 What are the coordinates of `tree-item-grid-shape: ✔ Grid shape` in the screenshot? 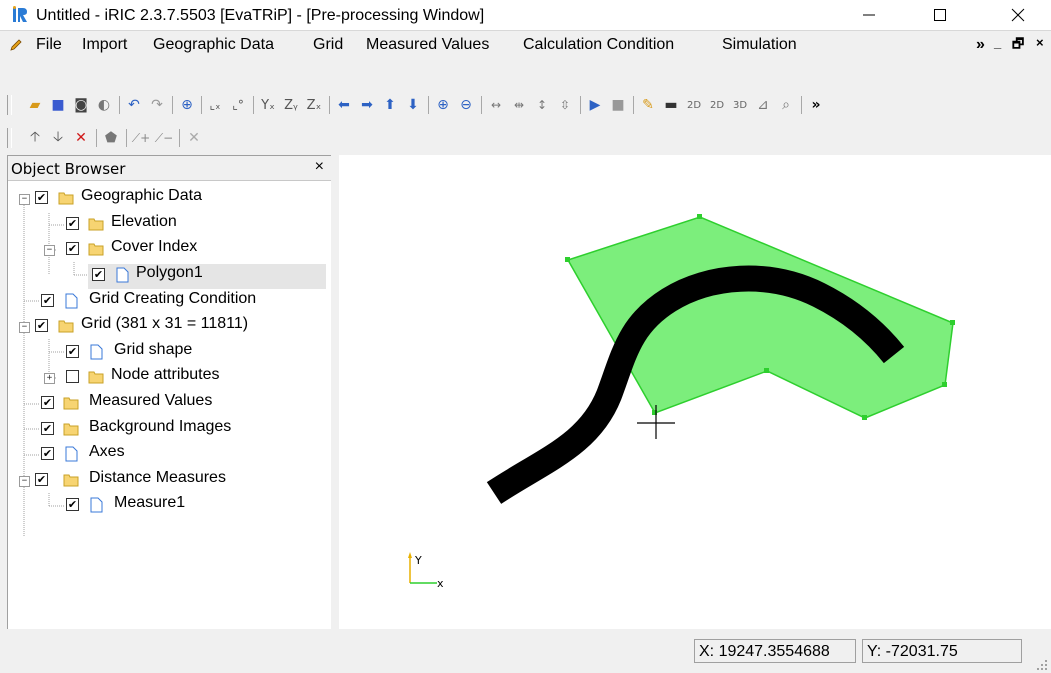 It's located at (170, 353).